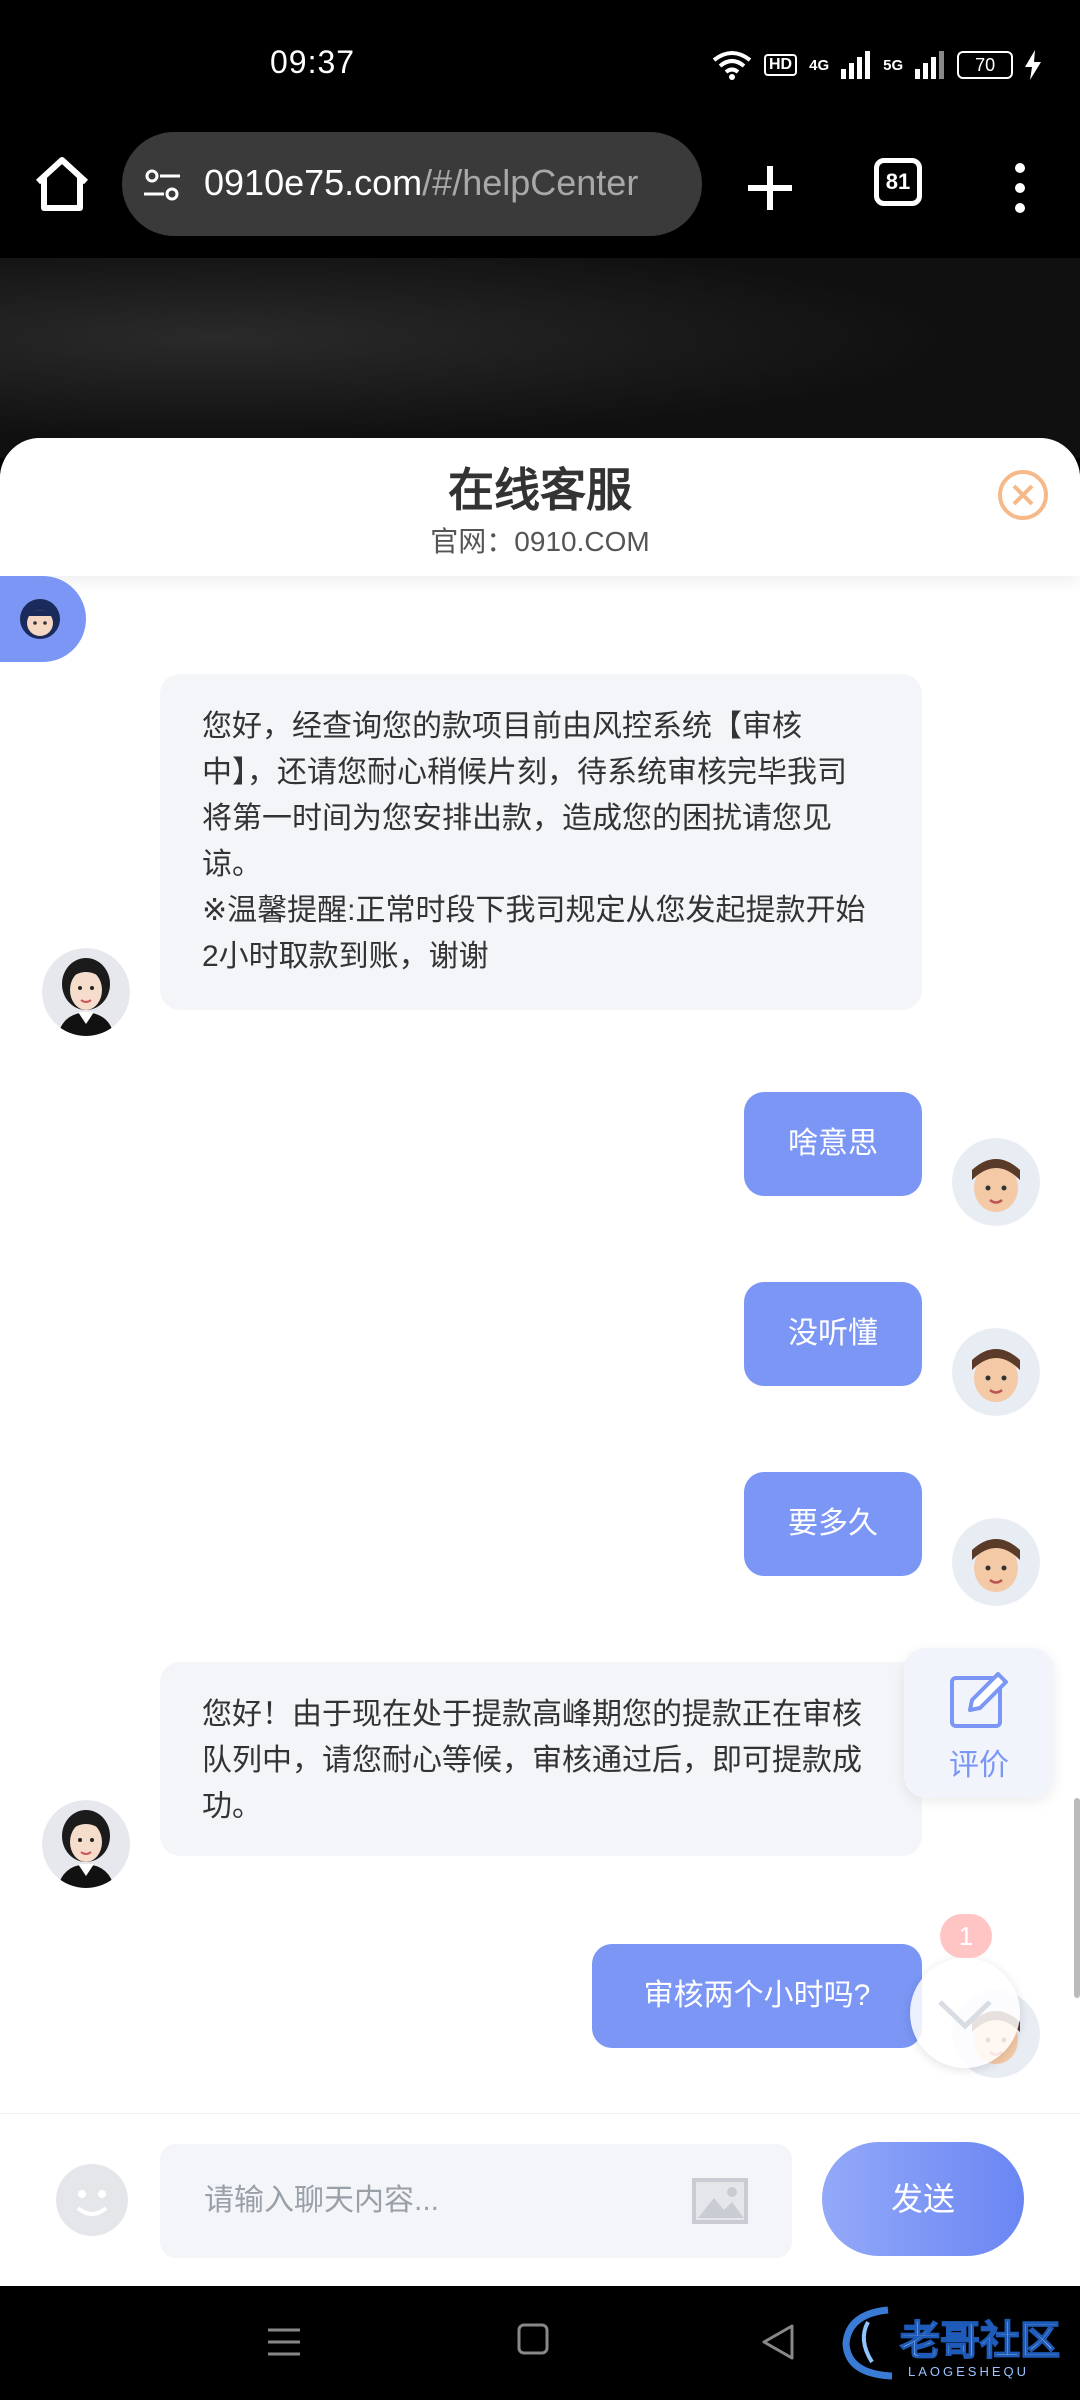 This screenshot has height=2400, width=1080. What do you see at coordinates (979, 1700) in the screenshot?
I see `edit-icon` at bounding box center [979, 1700].